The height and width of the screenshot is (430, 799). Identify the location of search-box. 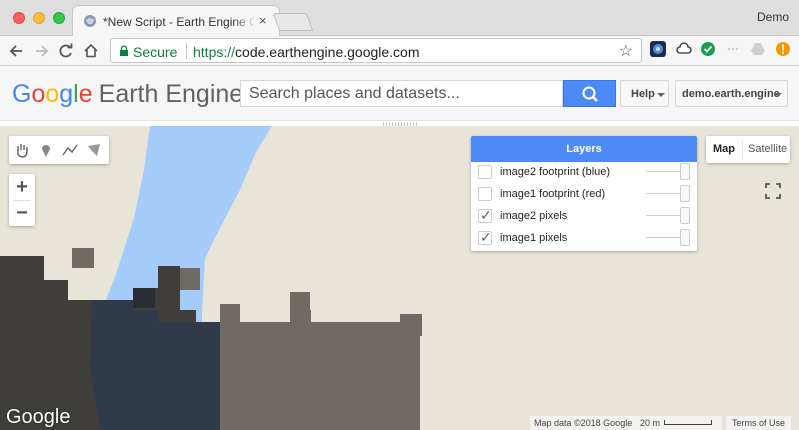
(401, 93).